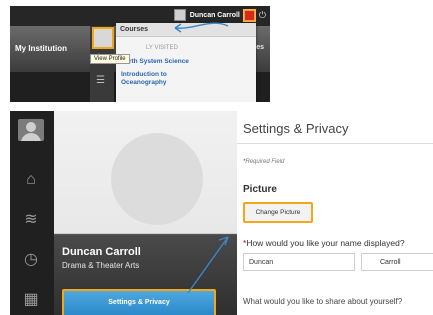  I want to click on annotation-arrow-bottom, so click(208, 265).